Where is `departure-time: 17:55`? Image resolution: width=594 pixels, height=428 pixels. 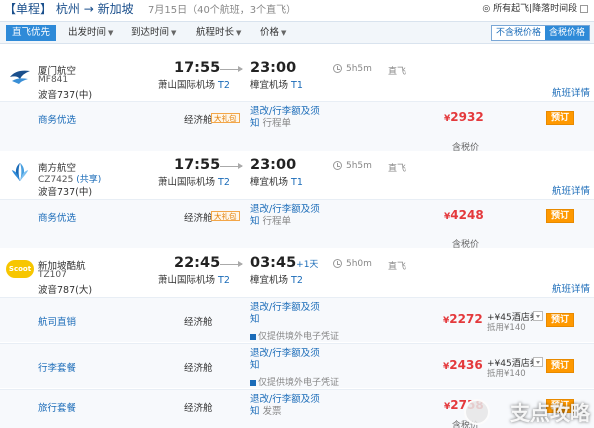 departure-time: 17:55 is located at coordinates (197, 165).